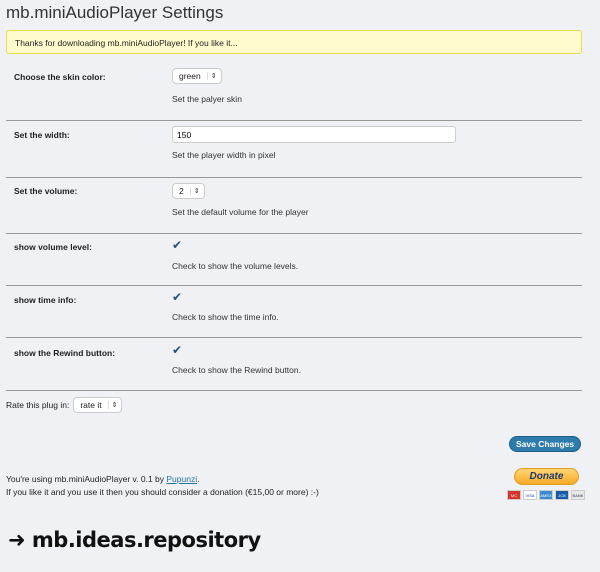 The image size is (600, 572). What do you see at coordinates (181, 479) in the screenshot?
I see `author-link: Pupunzi` at bounding box center [181, 479].